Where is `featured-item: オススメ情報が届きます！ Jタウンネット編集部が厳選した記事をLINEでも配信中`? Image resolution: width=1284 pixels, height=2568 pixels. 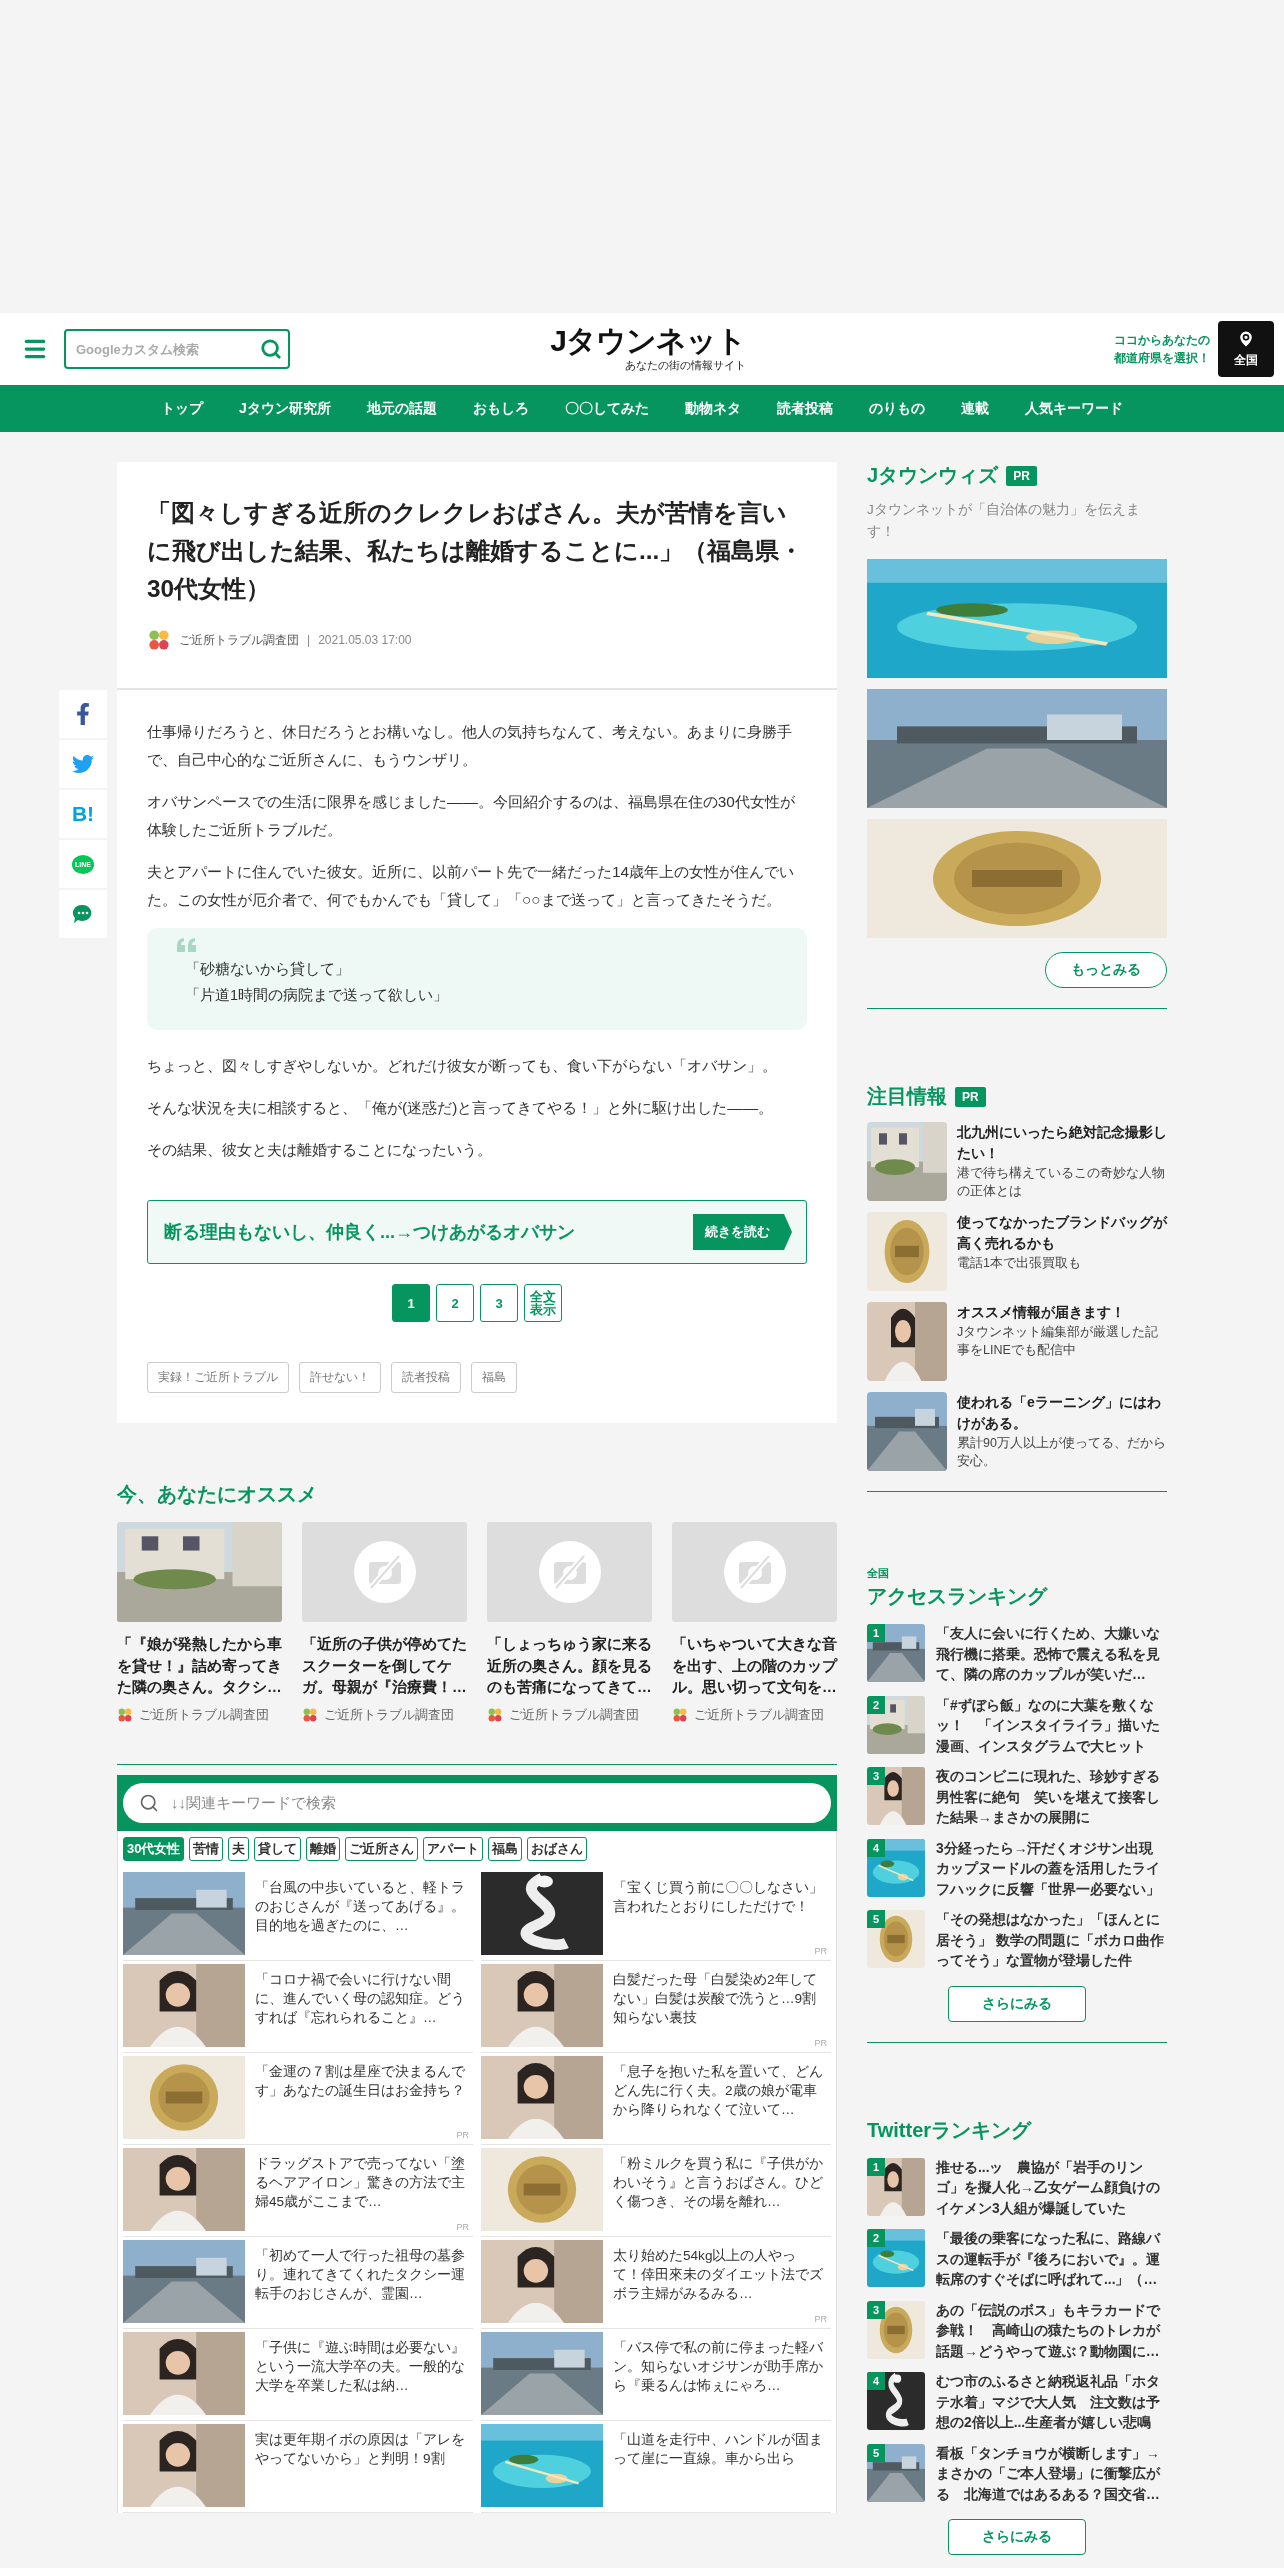 featured-item: オススメ情報が届きます！ Jタウンネット編集部が厳選した記事をLINEでも配信中 is located at coordinates (1017, 1341).